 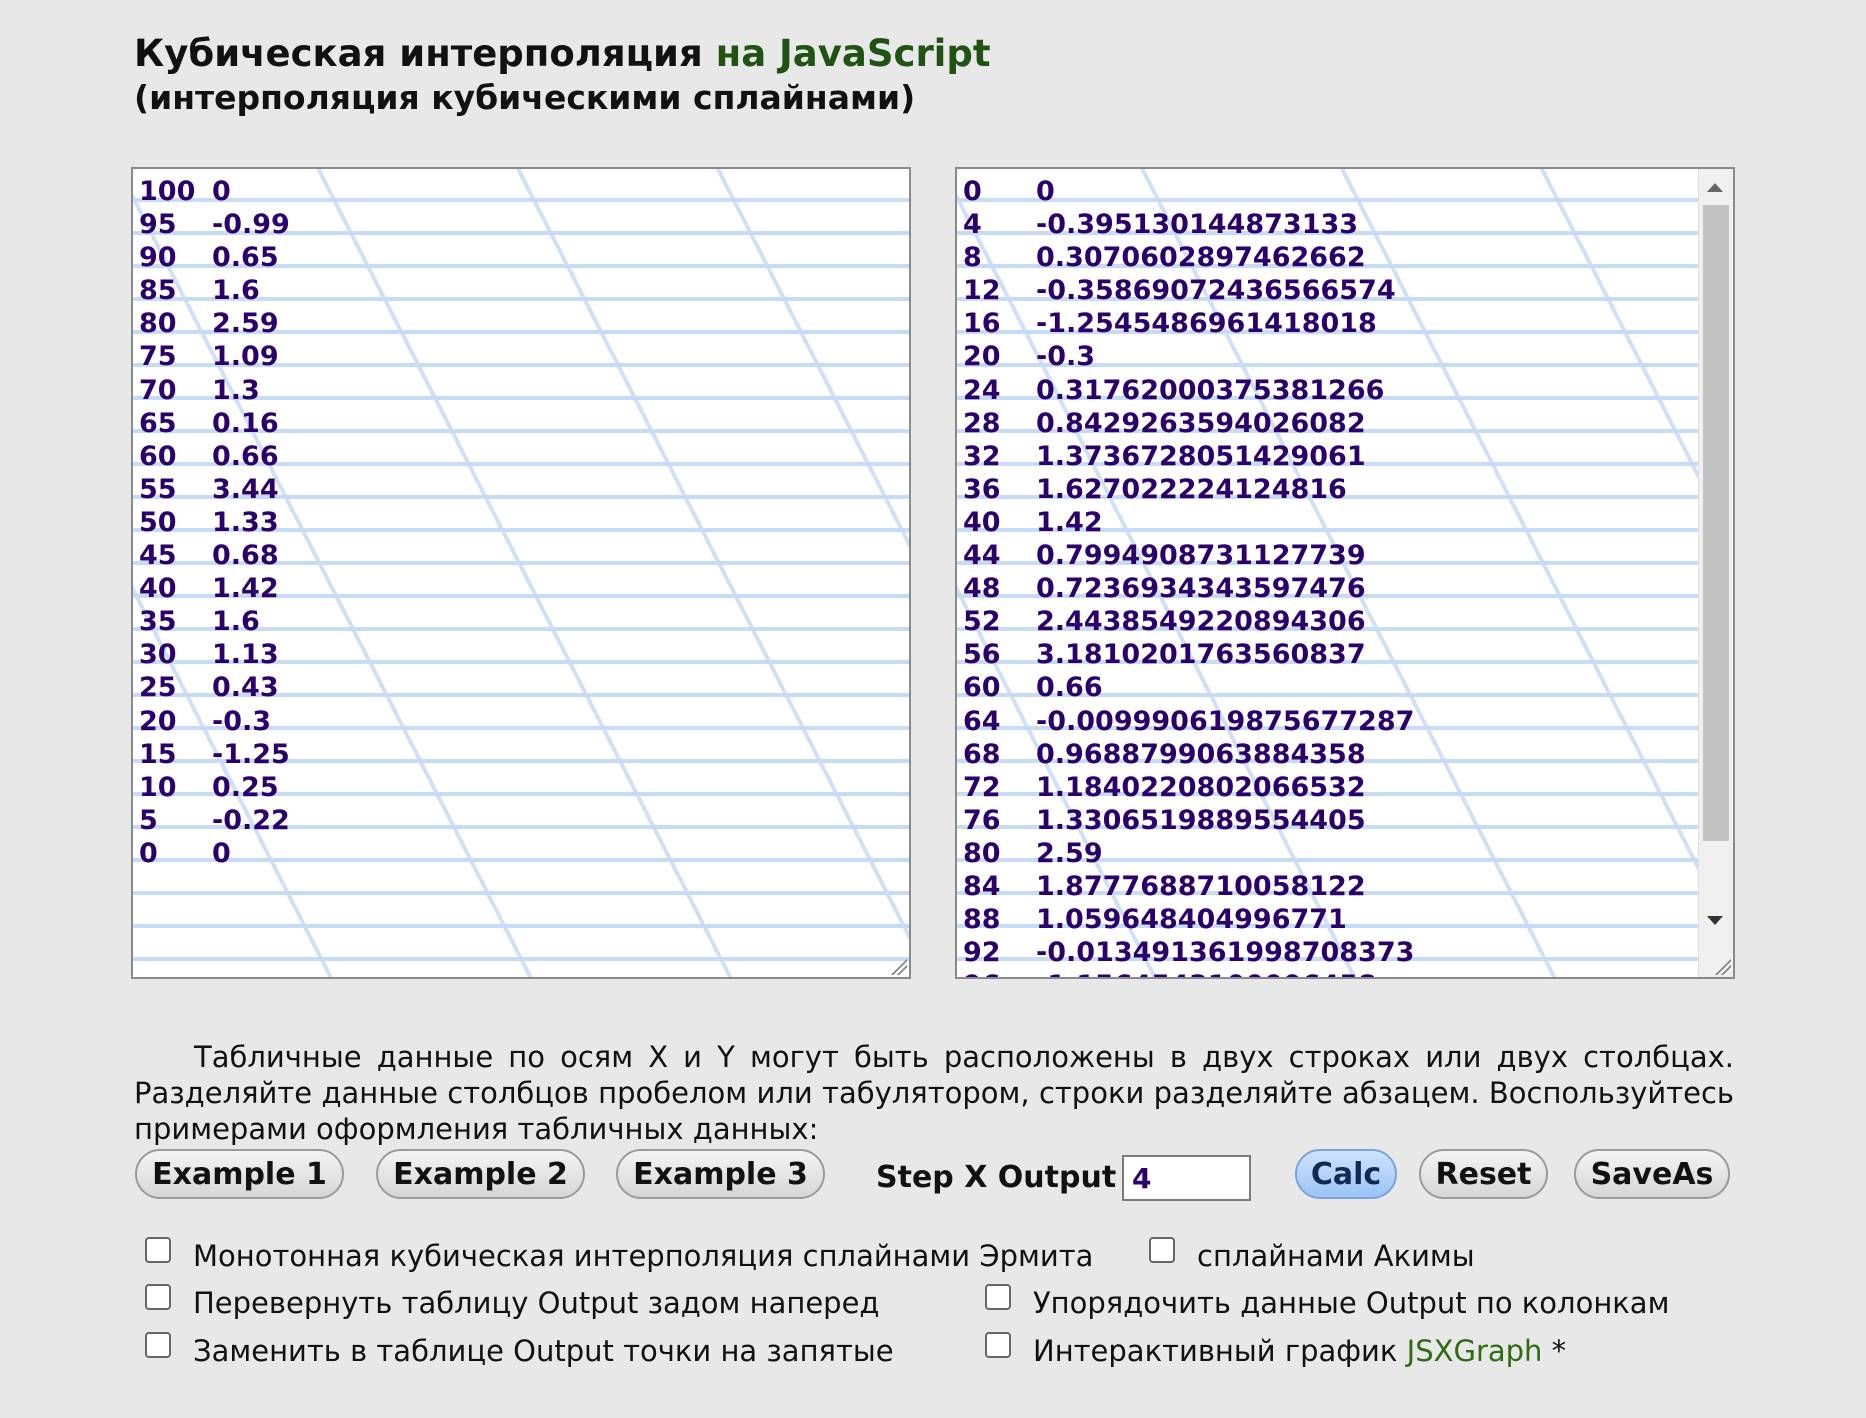 What do you see at coordinates (982, 423) in the screenshot?
I see `x-value: 28` at bounding box center [982, 423].